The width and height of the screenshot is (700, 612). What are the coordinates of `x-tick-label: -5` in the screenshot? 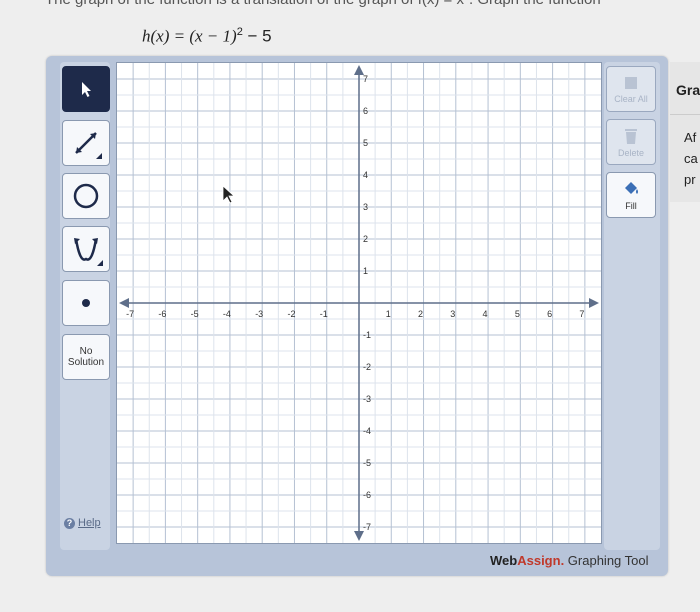 It's located at (195, 314).